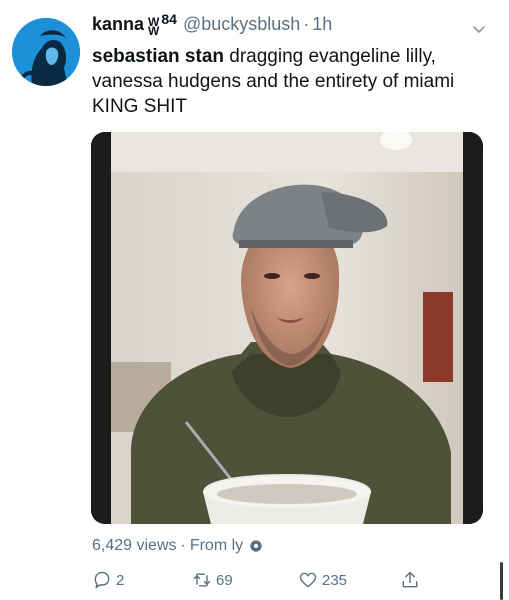 This screenshot has height=600, width=509. Describe the element at coordinates (256, 546) in the screenshot. I see `gear-icon` at that location.